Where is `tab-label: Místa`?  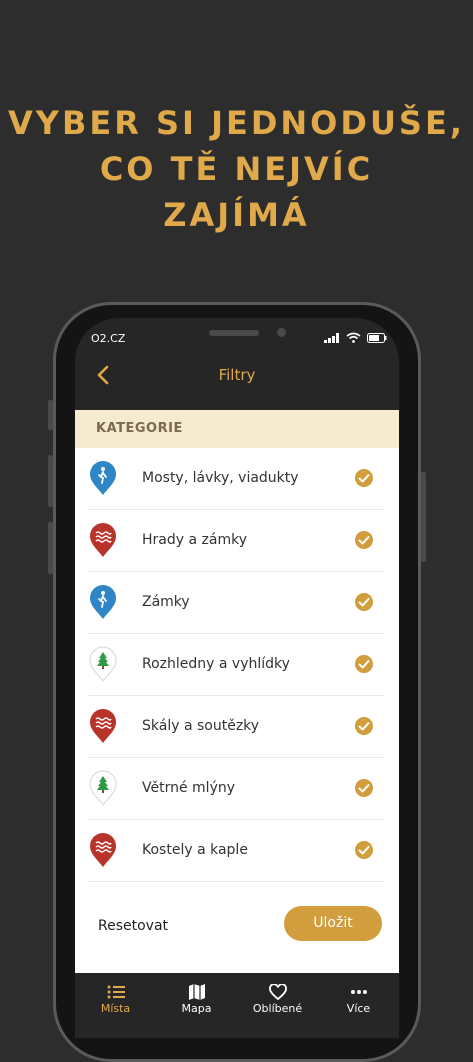
tab-label: Místa is located at coordinates (115, 1008).